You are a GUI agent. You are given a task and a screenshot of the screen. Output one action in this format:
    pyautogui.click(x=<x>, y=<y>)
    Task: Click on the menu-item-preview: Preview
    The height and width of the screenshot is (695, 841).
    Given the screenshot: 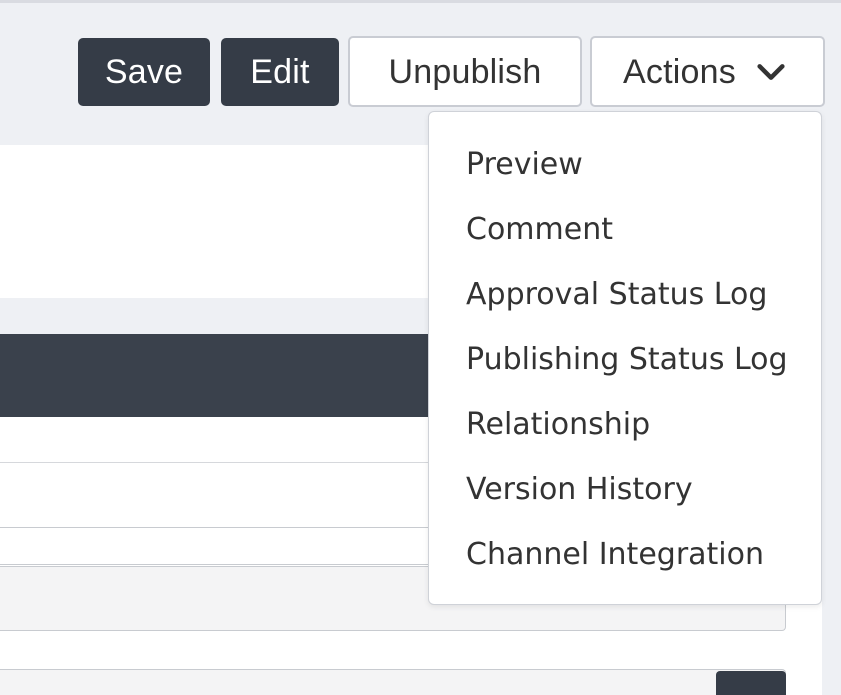 What is the action you would take?
    pyautogui.click(x=524, y=165)
    